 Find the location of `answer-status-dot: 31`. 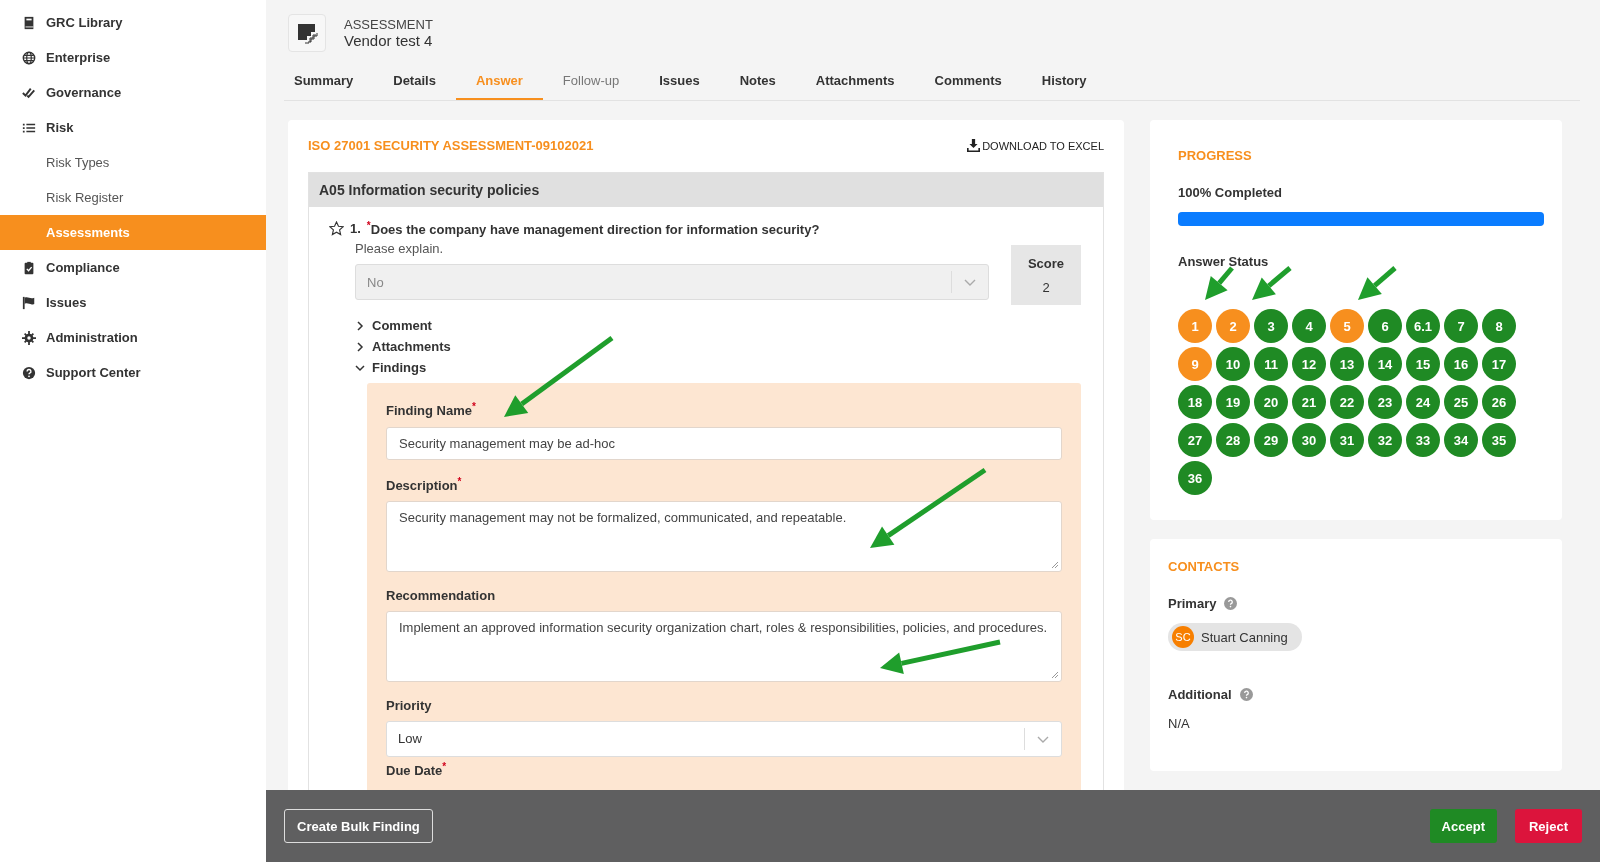

answer-status-dot: 31 is located at coordinates (1347, 440).